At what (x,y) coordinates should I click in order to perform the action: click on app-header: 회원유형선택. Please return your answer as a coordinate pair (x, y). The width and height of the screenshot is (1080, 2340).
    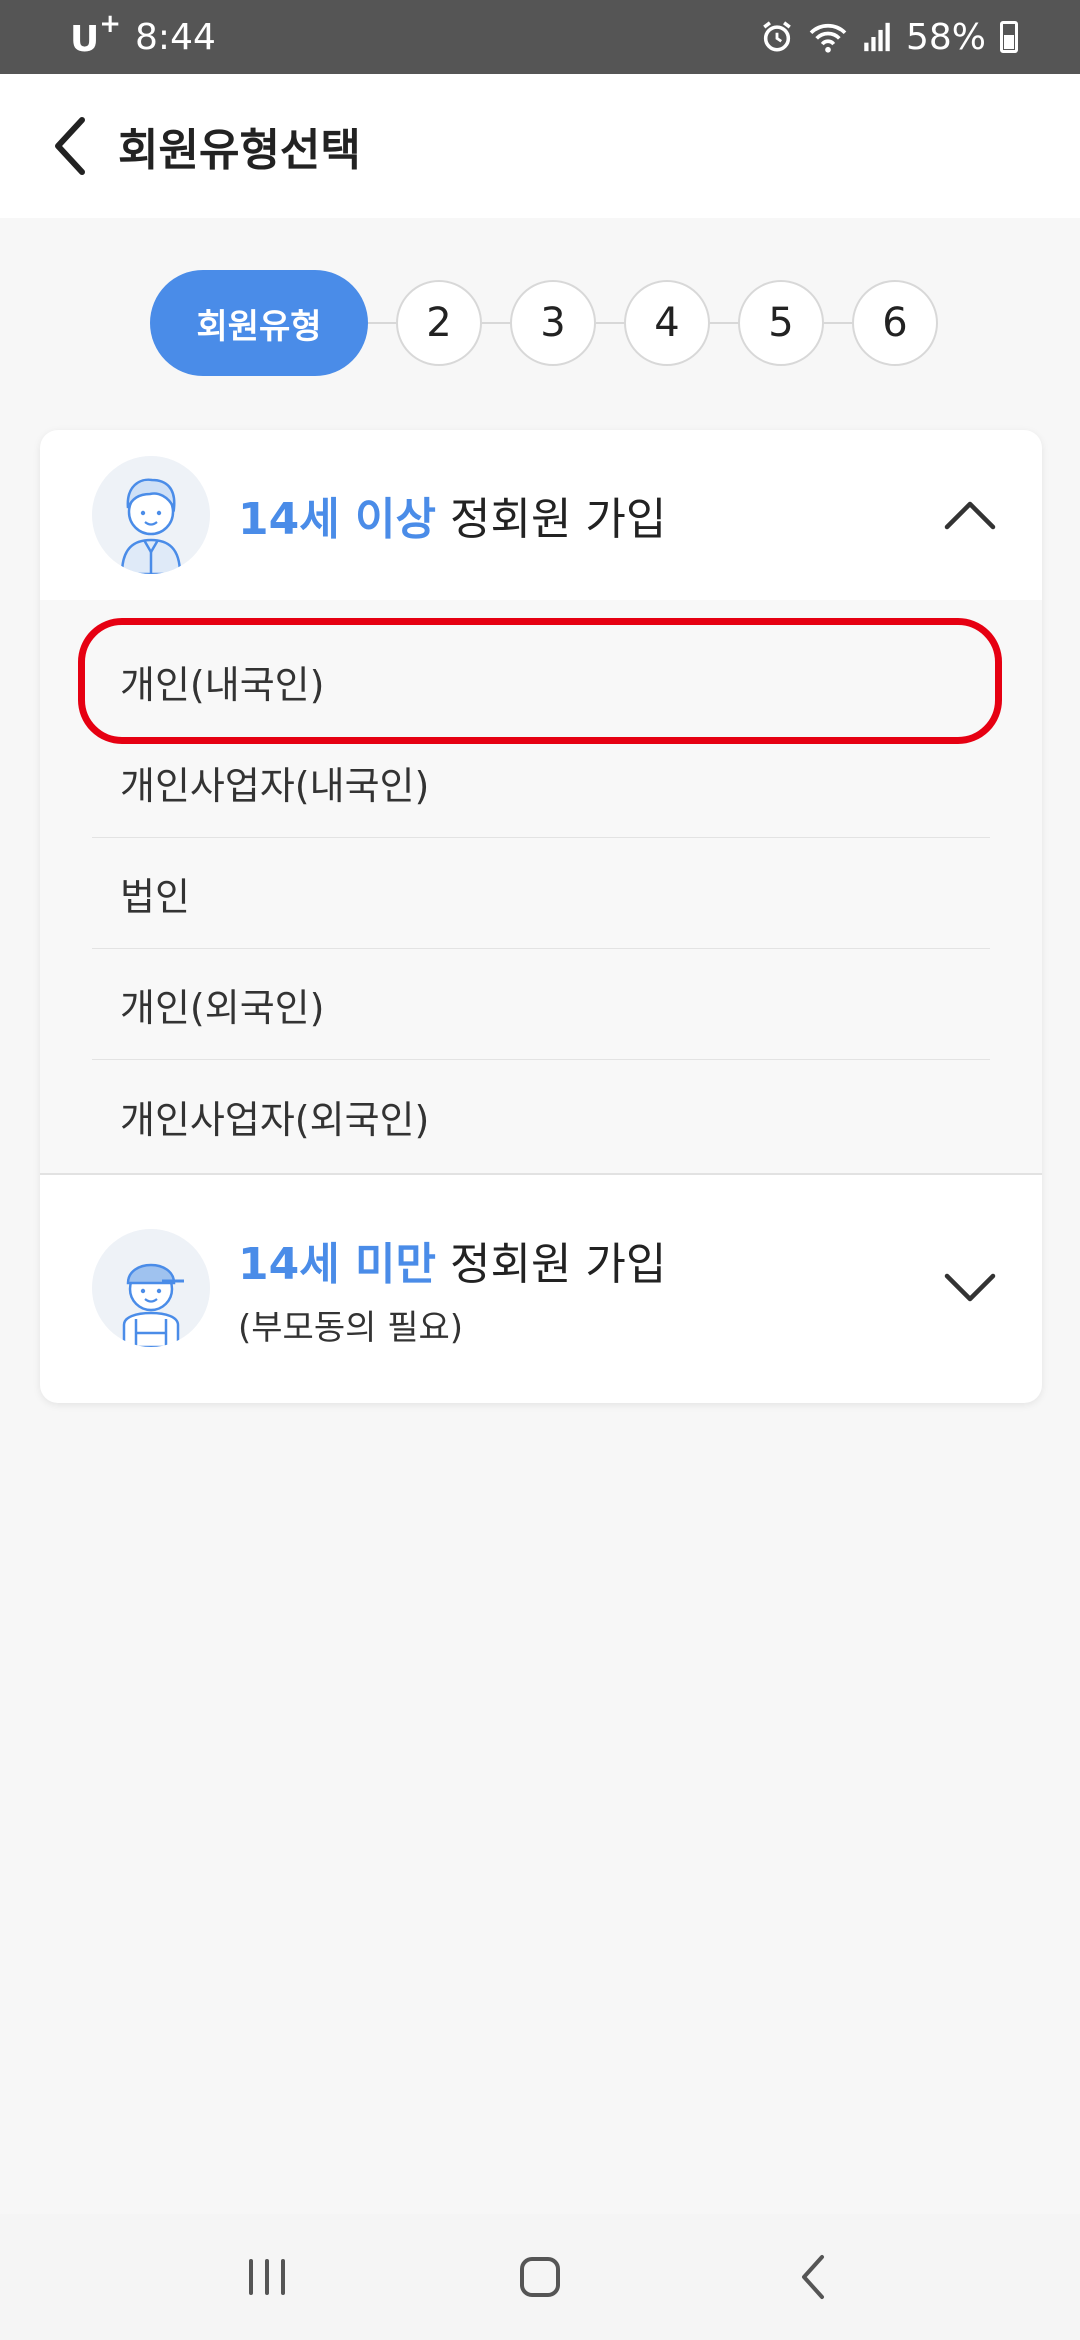
    Looking at the image, I should click on (540, 146).